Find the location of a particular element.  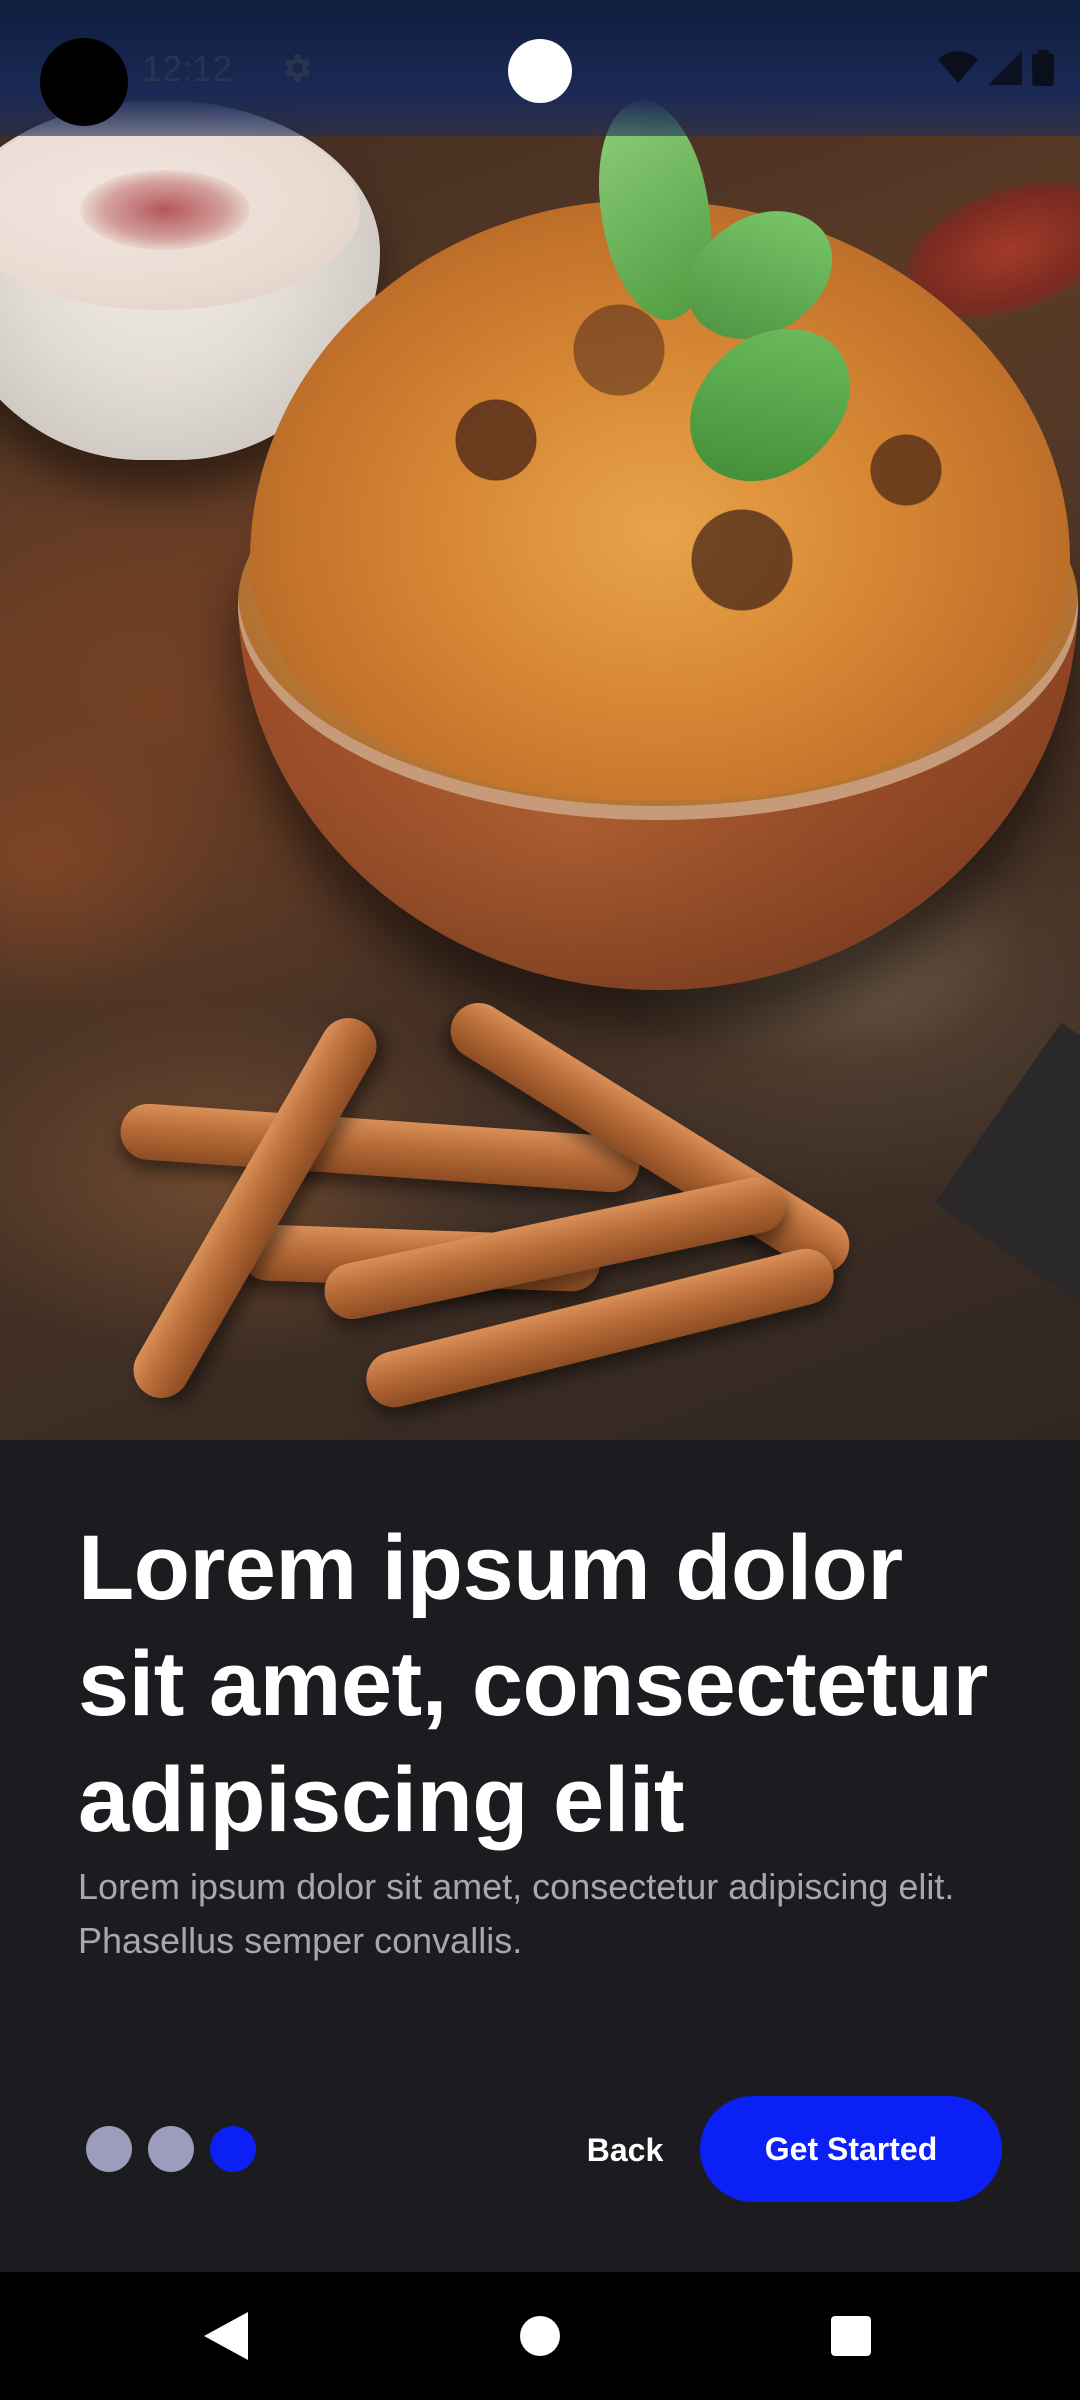

front-camera is located at coordinates (540, 71).